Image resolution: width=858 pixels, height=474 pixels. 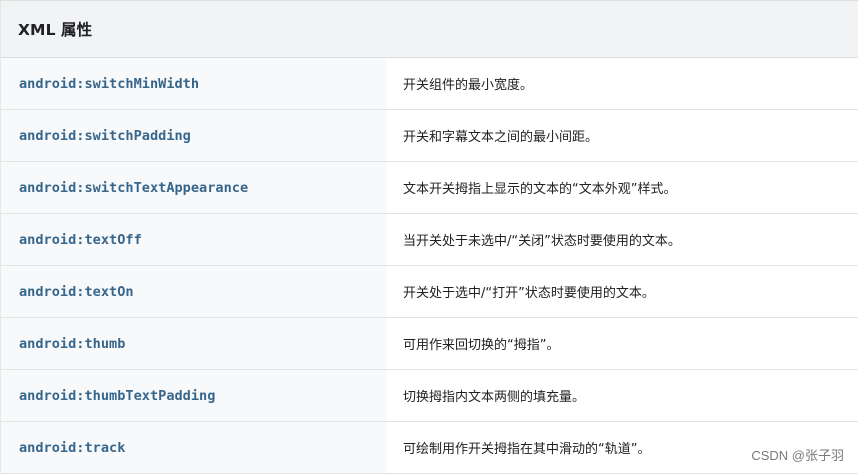 I want to click on table-row: android:switchMinWidth 开关组件的最小宽度。, so click(x=429, y=84).